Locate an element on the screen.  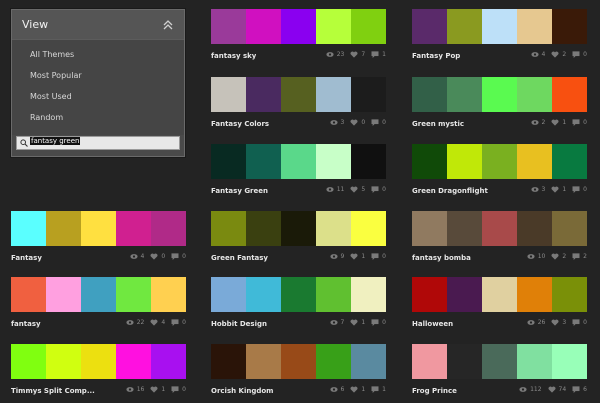
view-item-random: Random is located at coordinates (98, 117).